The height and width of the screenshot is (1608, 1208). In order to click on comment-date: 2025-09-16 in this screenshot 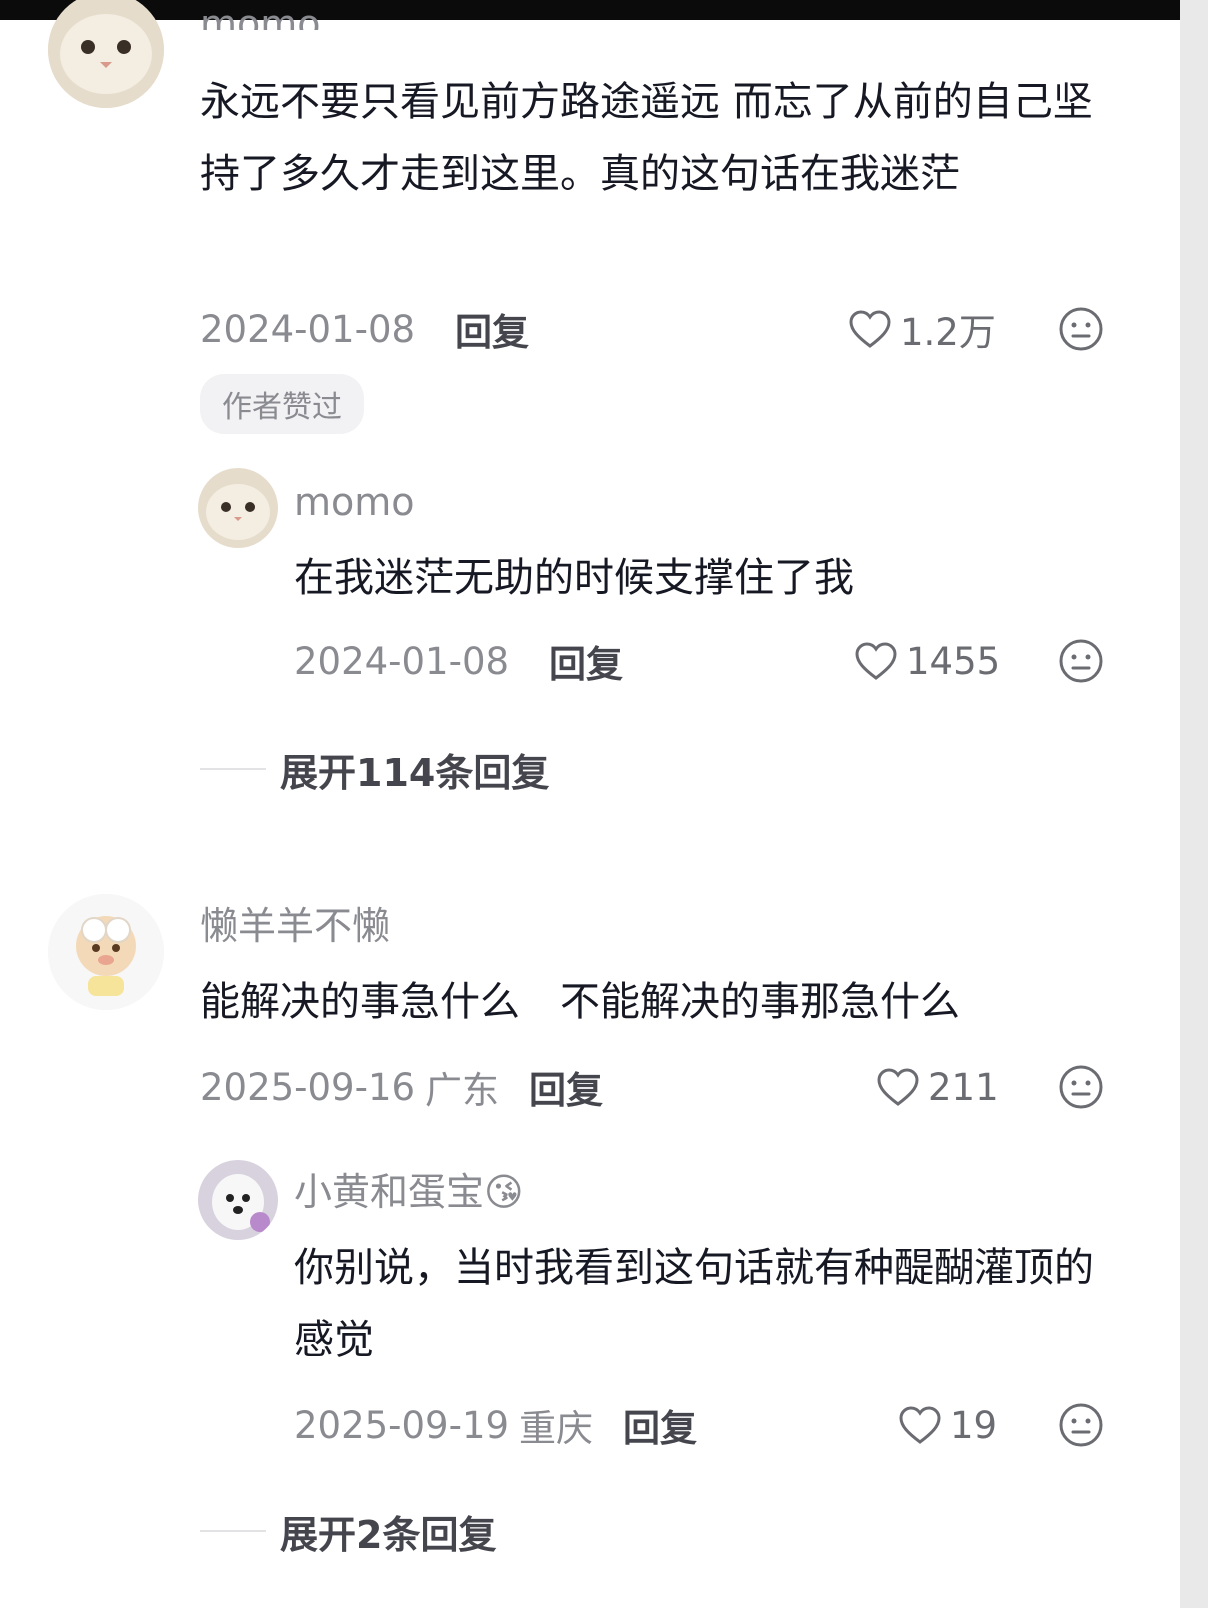, I will do `click(308, 1087)`.